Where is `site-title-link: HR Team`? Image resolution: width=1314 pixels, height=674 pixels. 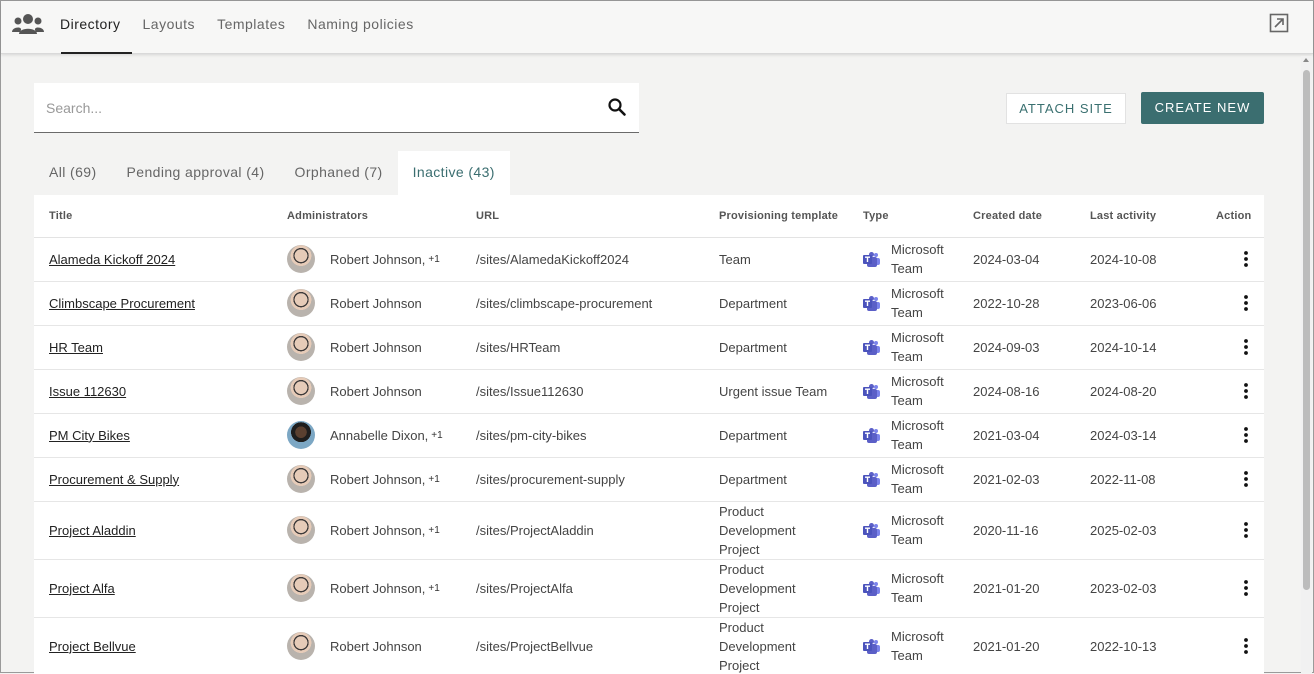 site-title-link: HR Team is located at coordinates (76, 347).